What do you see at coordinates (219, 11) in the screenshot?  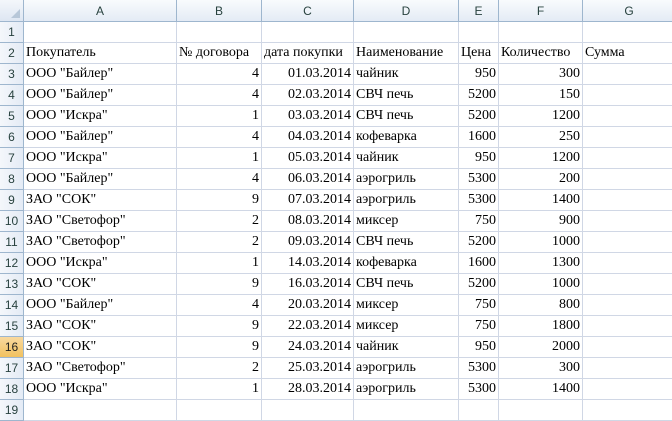 I see `column-header-b: B` at bounding box center [219, 11].